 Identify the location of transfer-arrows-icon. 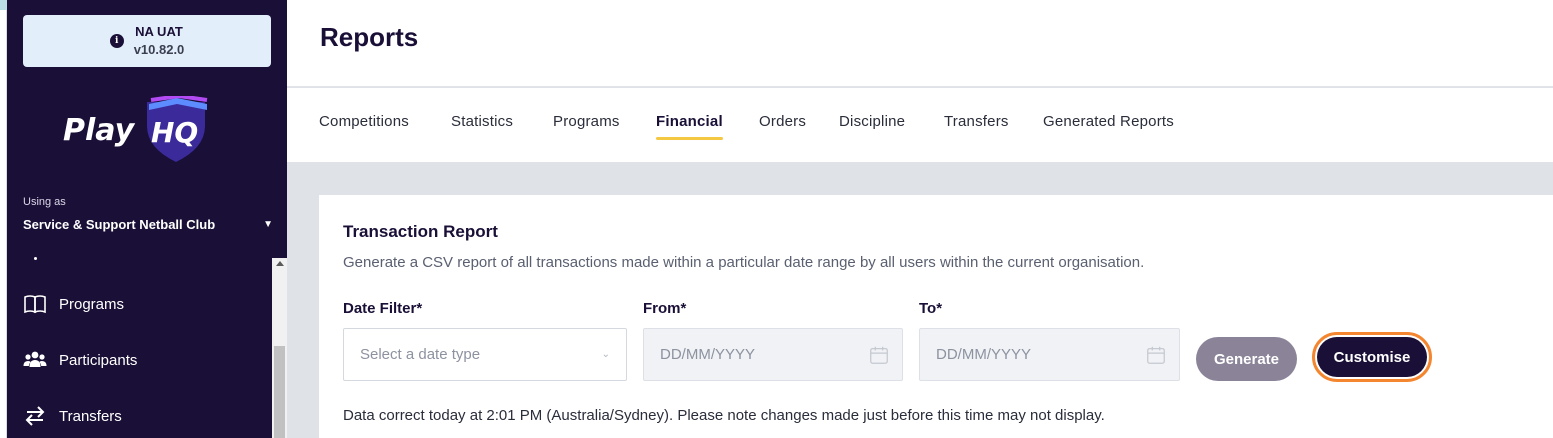
(35, 416).